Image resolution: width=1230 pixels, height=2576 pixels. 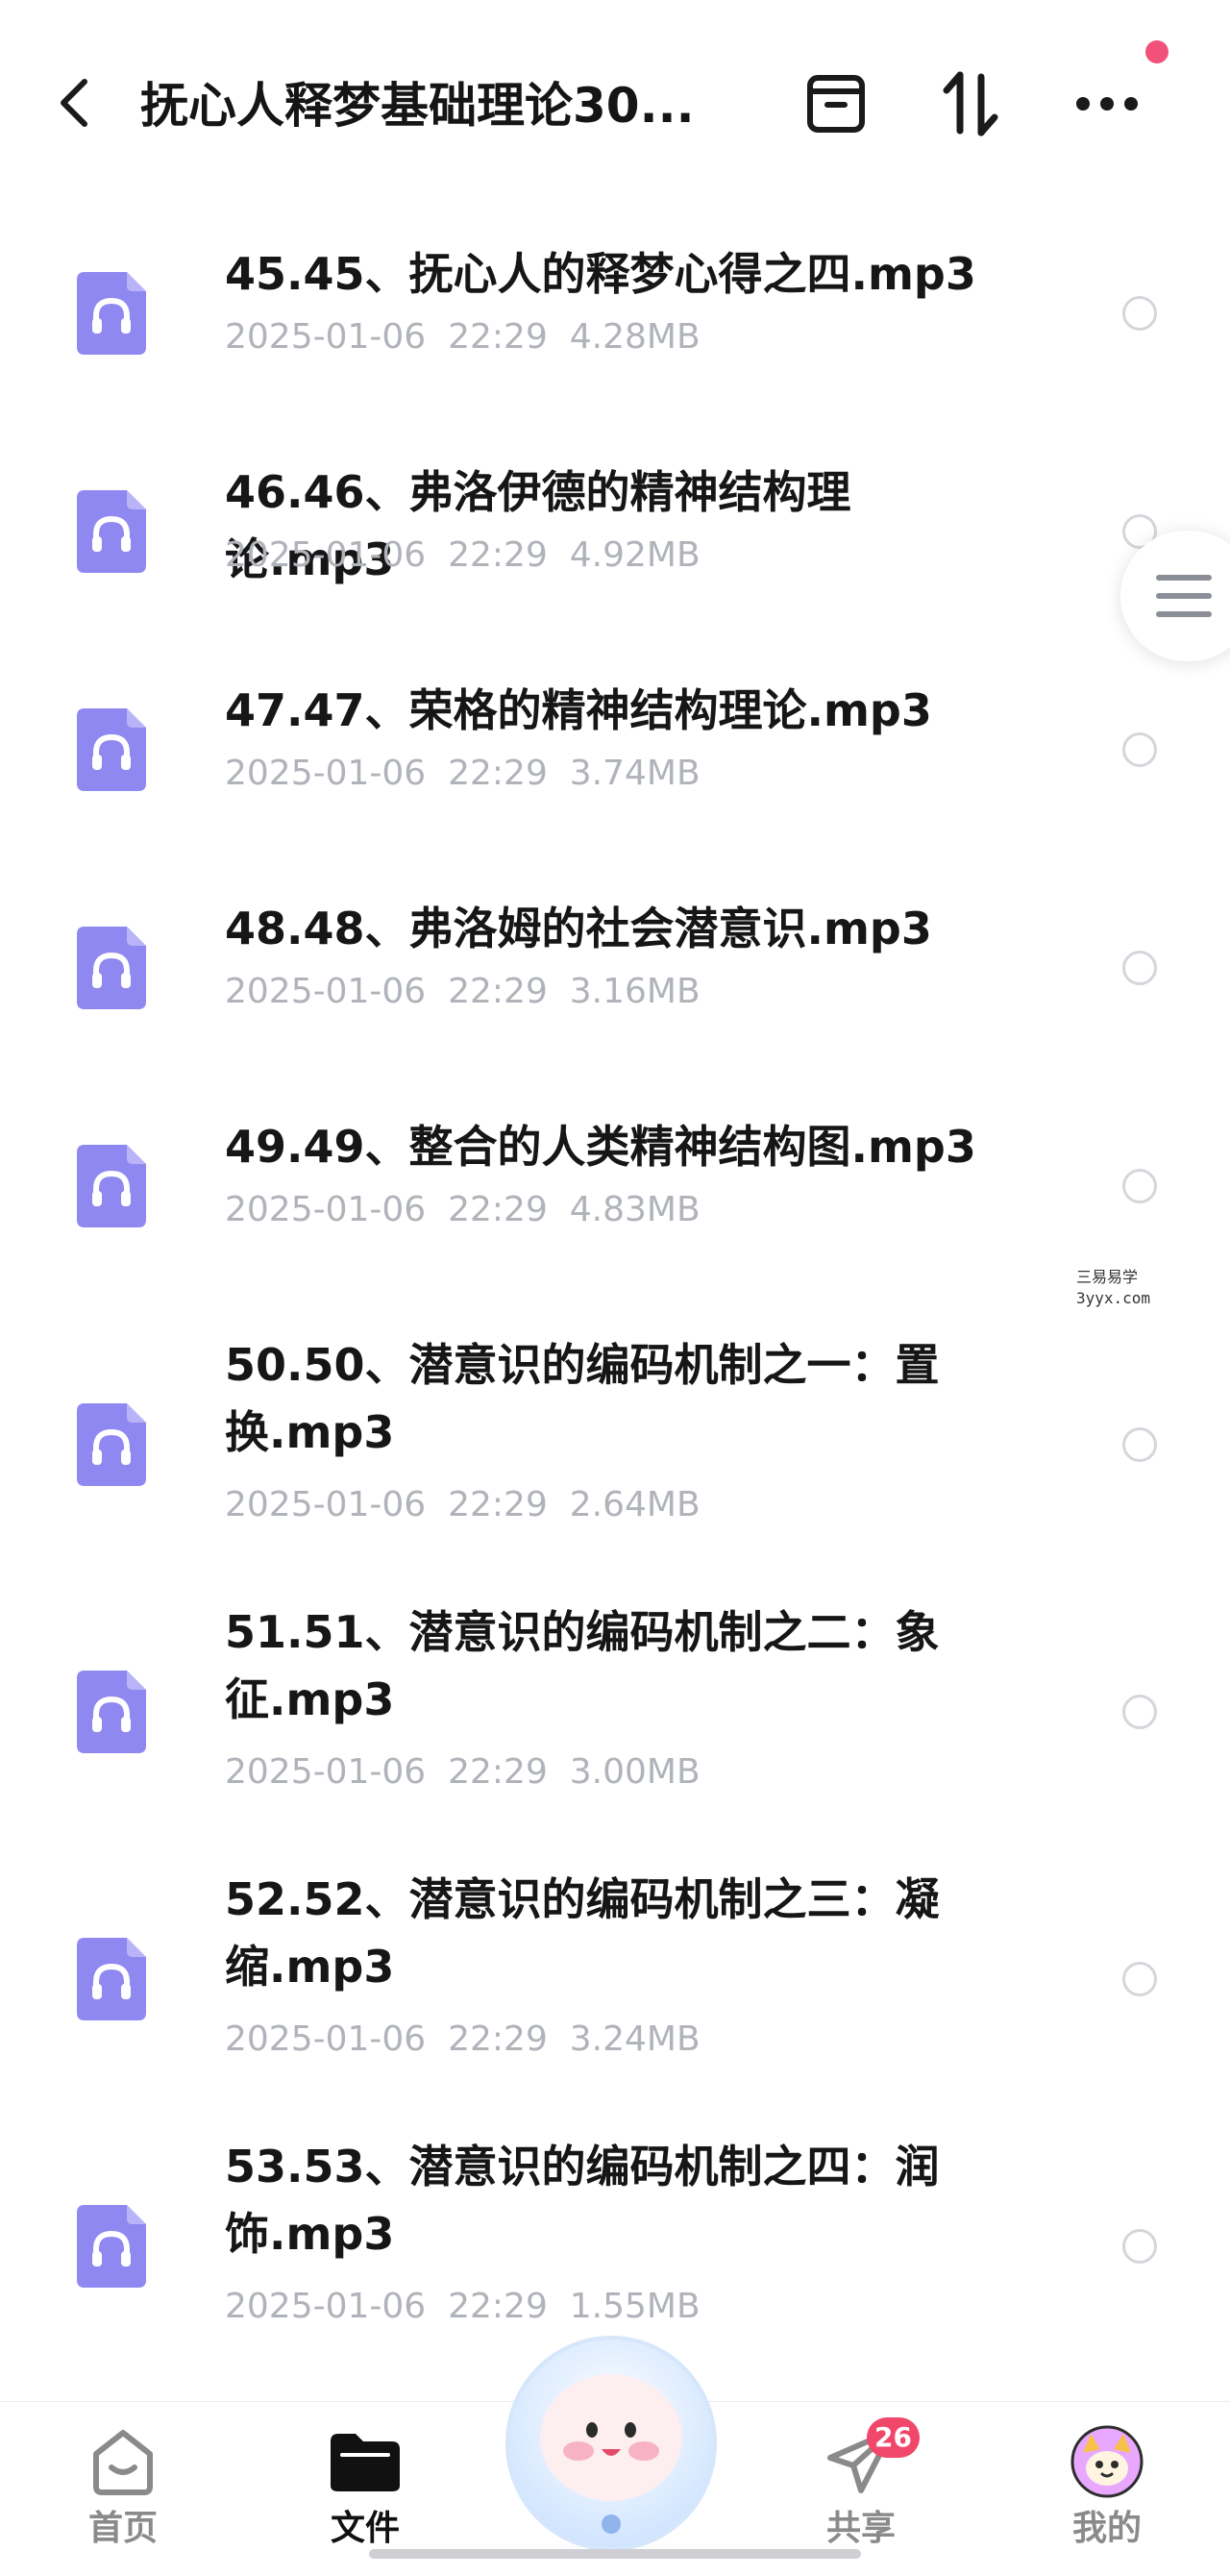 What do you see at coordinates (601, 1147) in the screenshot?
I see `file-name: 49.49、整合的人类精神结构图.mp3` at bounding box center [601, 1147].